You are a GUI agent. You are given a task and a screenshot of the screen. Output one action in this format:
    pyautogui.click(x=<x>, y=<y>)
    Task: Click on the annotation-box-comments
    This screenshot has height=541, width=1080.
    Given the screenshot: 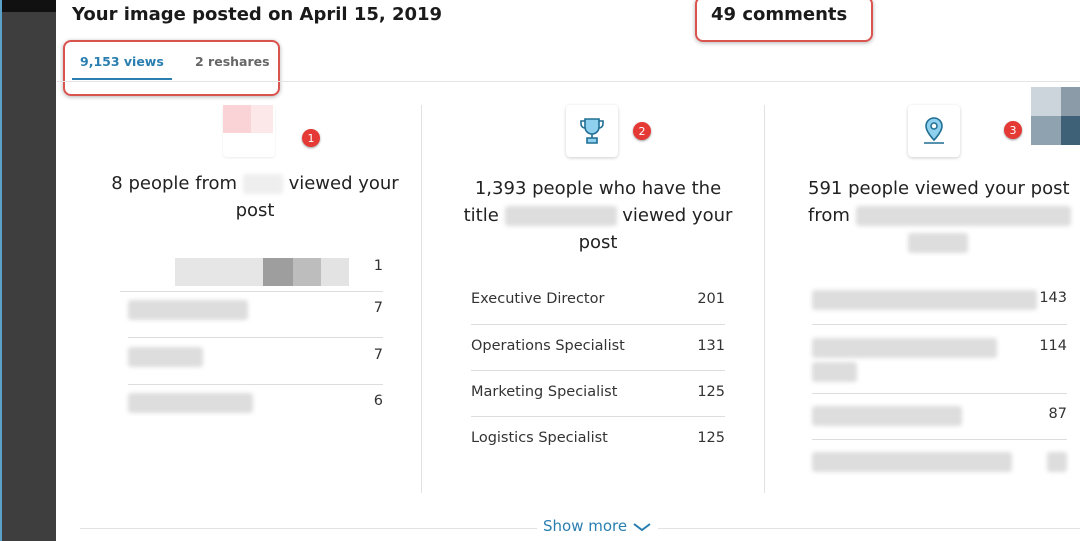 What is the action you would take?
    pyautogui.click(x=784, y=21)
    